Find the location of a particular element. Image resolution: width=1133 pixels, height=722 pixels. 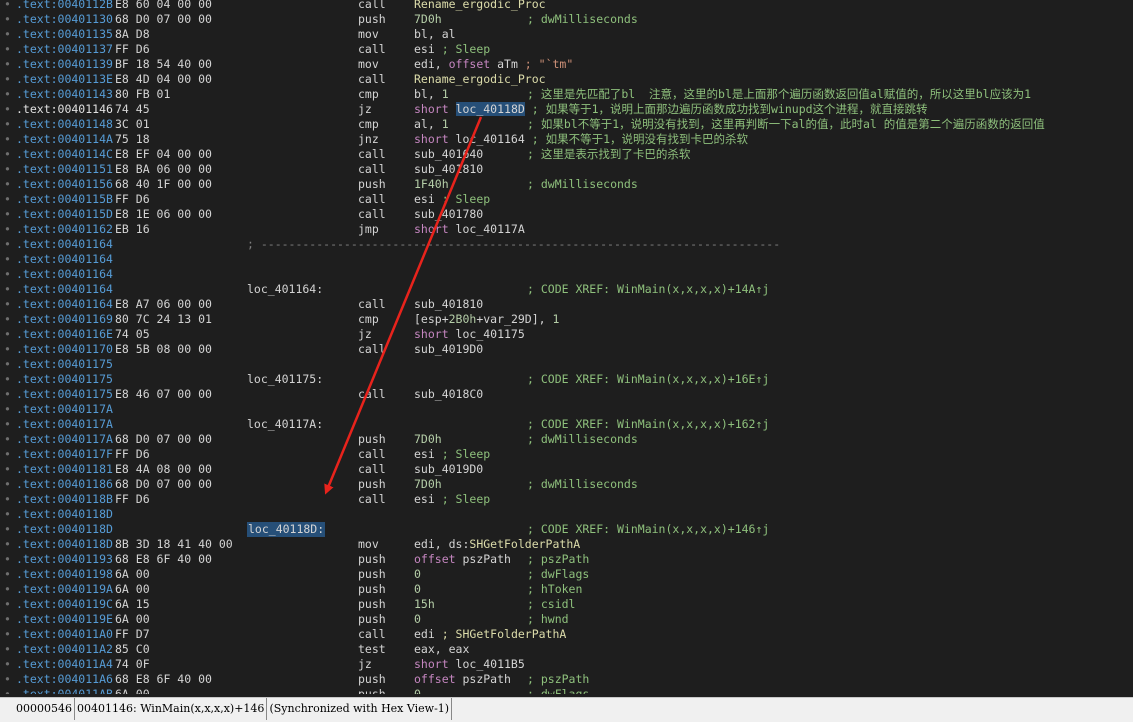

line-address: .text:004011A2 is located at coordinates (64, 649).